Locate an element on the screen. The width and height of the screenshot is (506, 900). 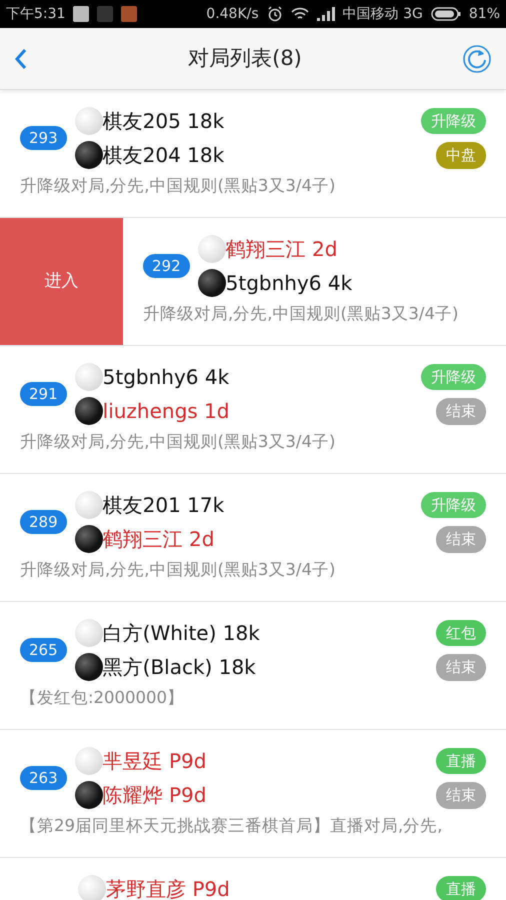
status-tag: 中盘 is located at coordinates (461, 155).